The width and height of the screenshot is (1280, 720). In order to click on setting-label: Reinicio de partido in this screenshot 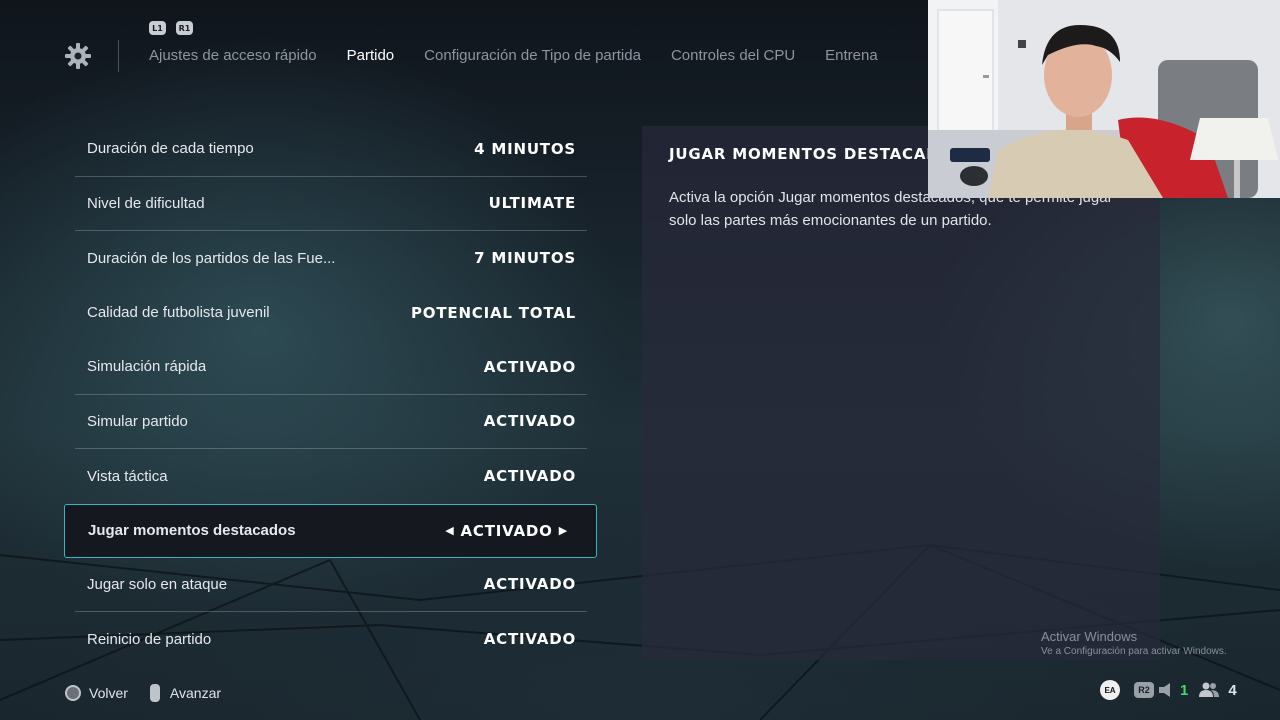, I will do `click(149, 639)`.